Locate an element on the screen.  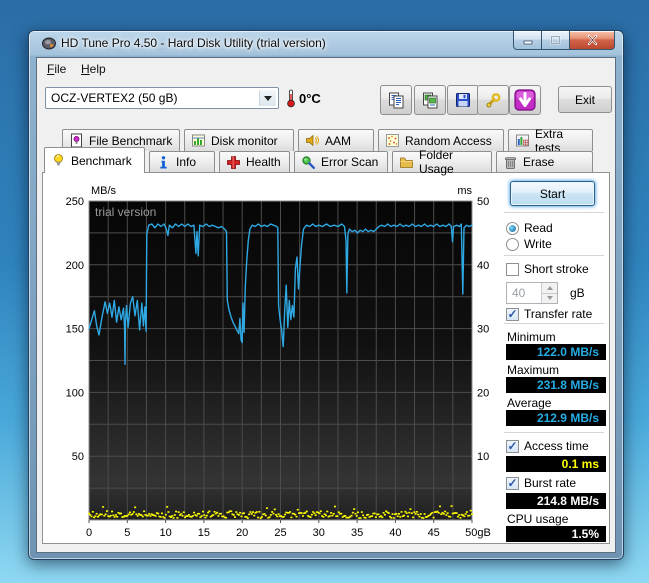
read-radio is located at coordinates (512, 228).